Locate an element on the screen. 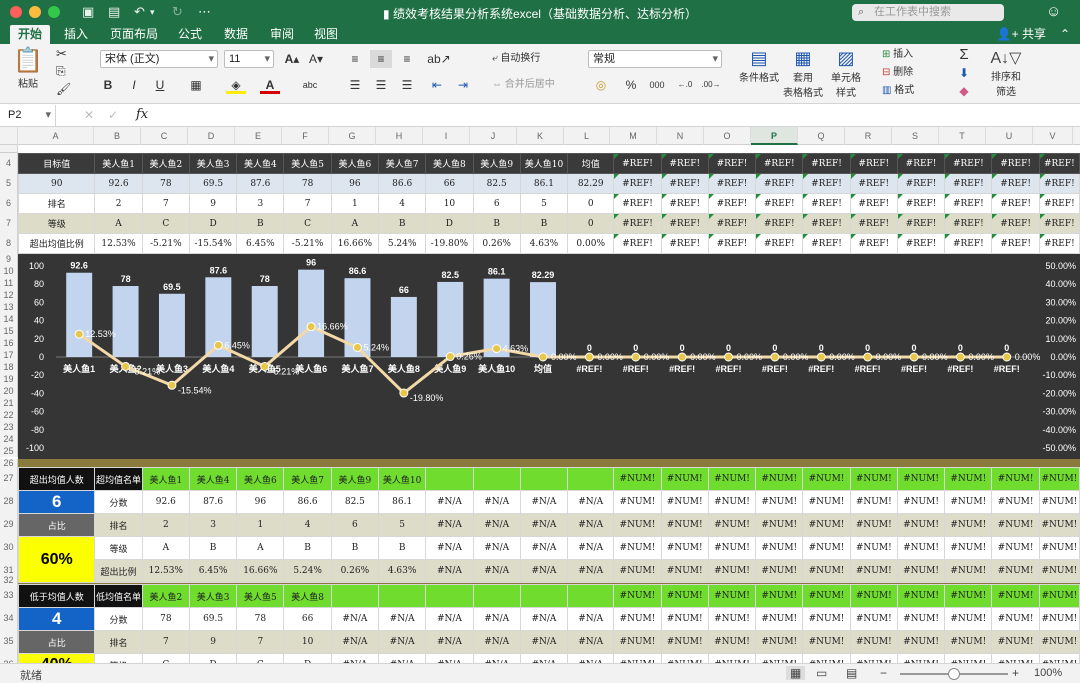 This screenshot has width=1080, height=683. row-label: 分数 is located at coordinates (118, 502).